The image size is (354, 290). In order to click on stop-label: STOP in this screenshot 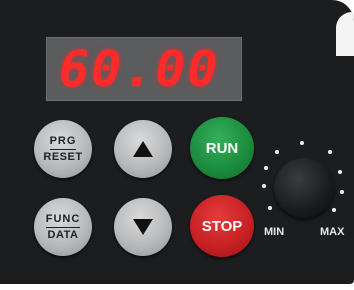, I will do `click(222, 226)`.